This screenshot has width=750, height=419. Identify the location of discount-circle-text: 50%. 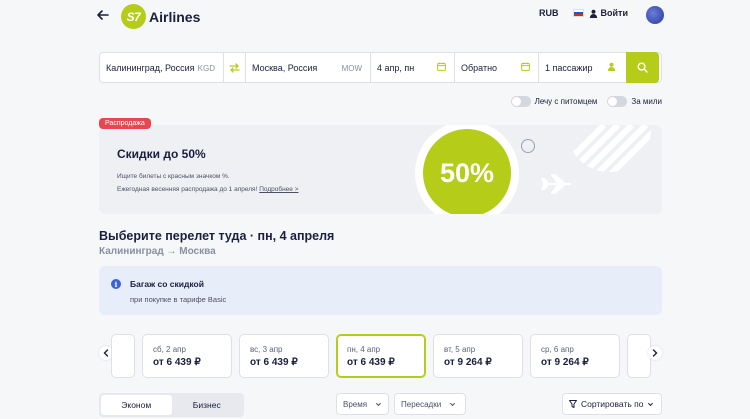
(467, 172).